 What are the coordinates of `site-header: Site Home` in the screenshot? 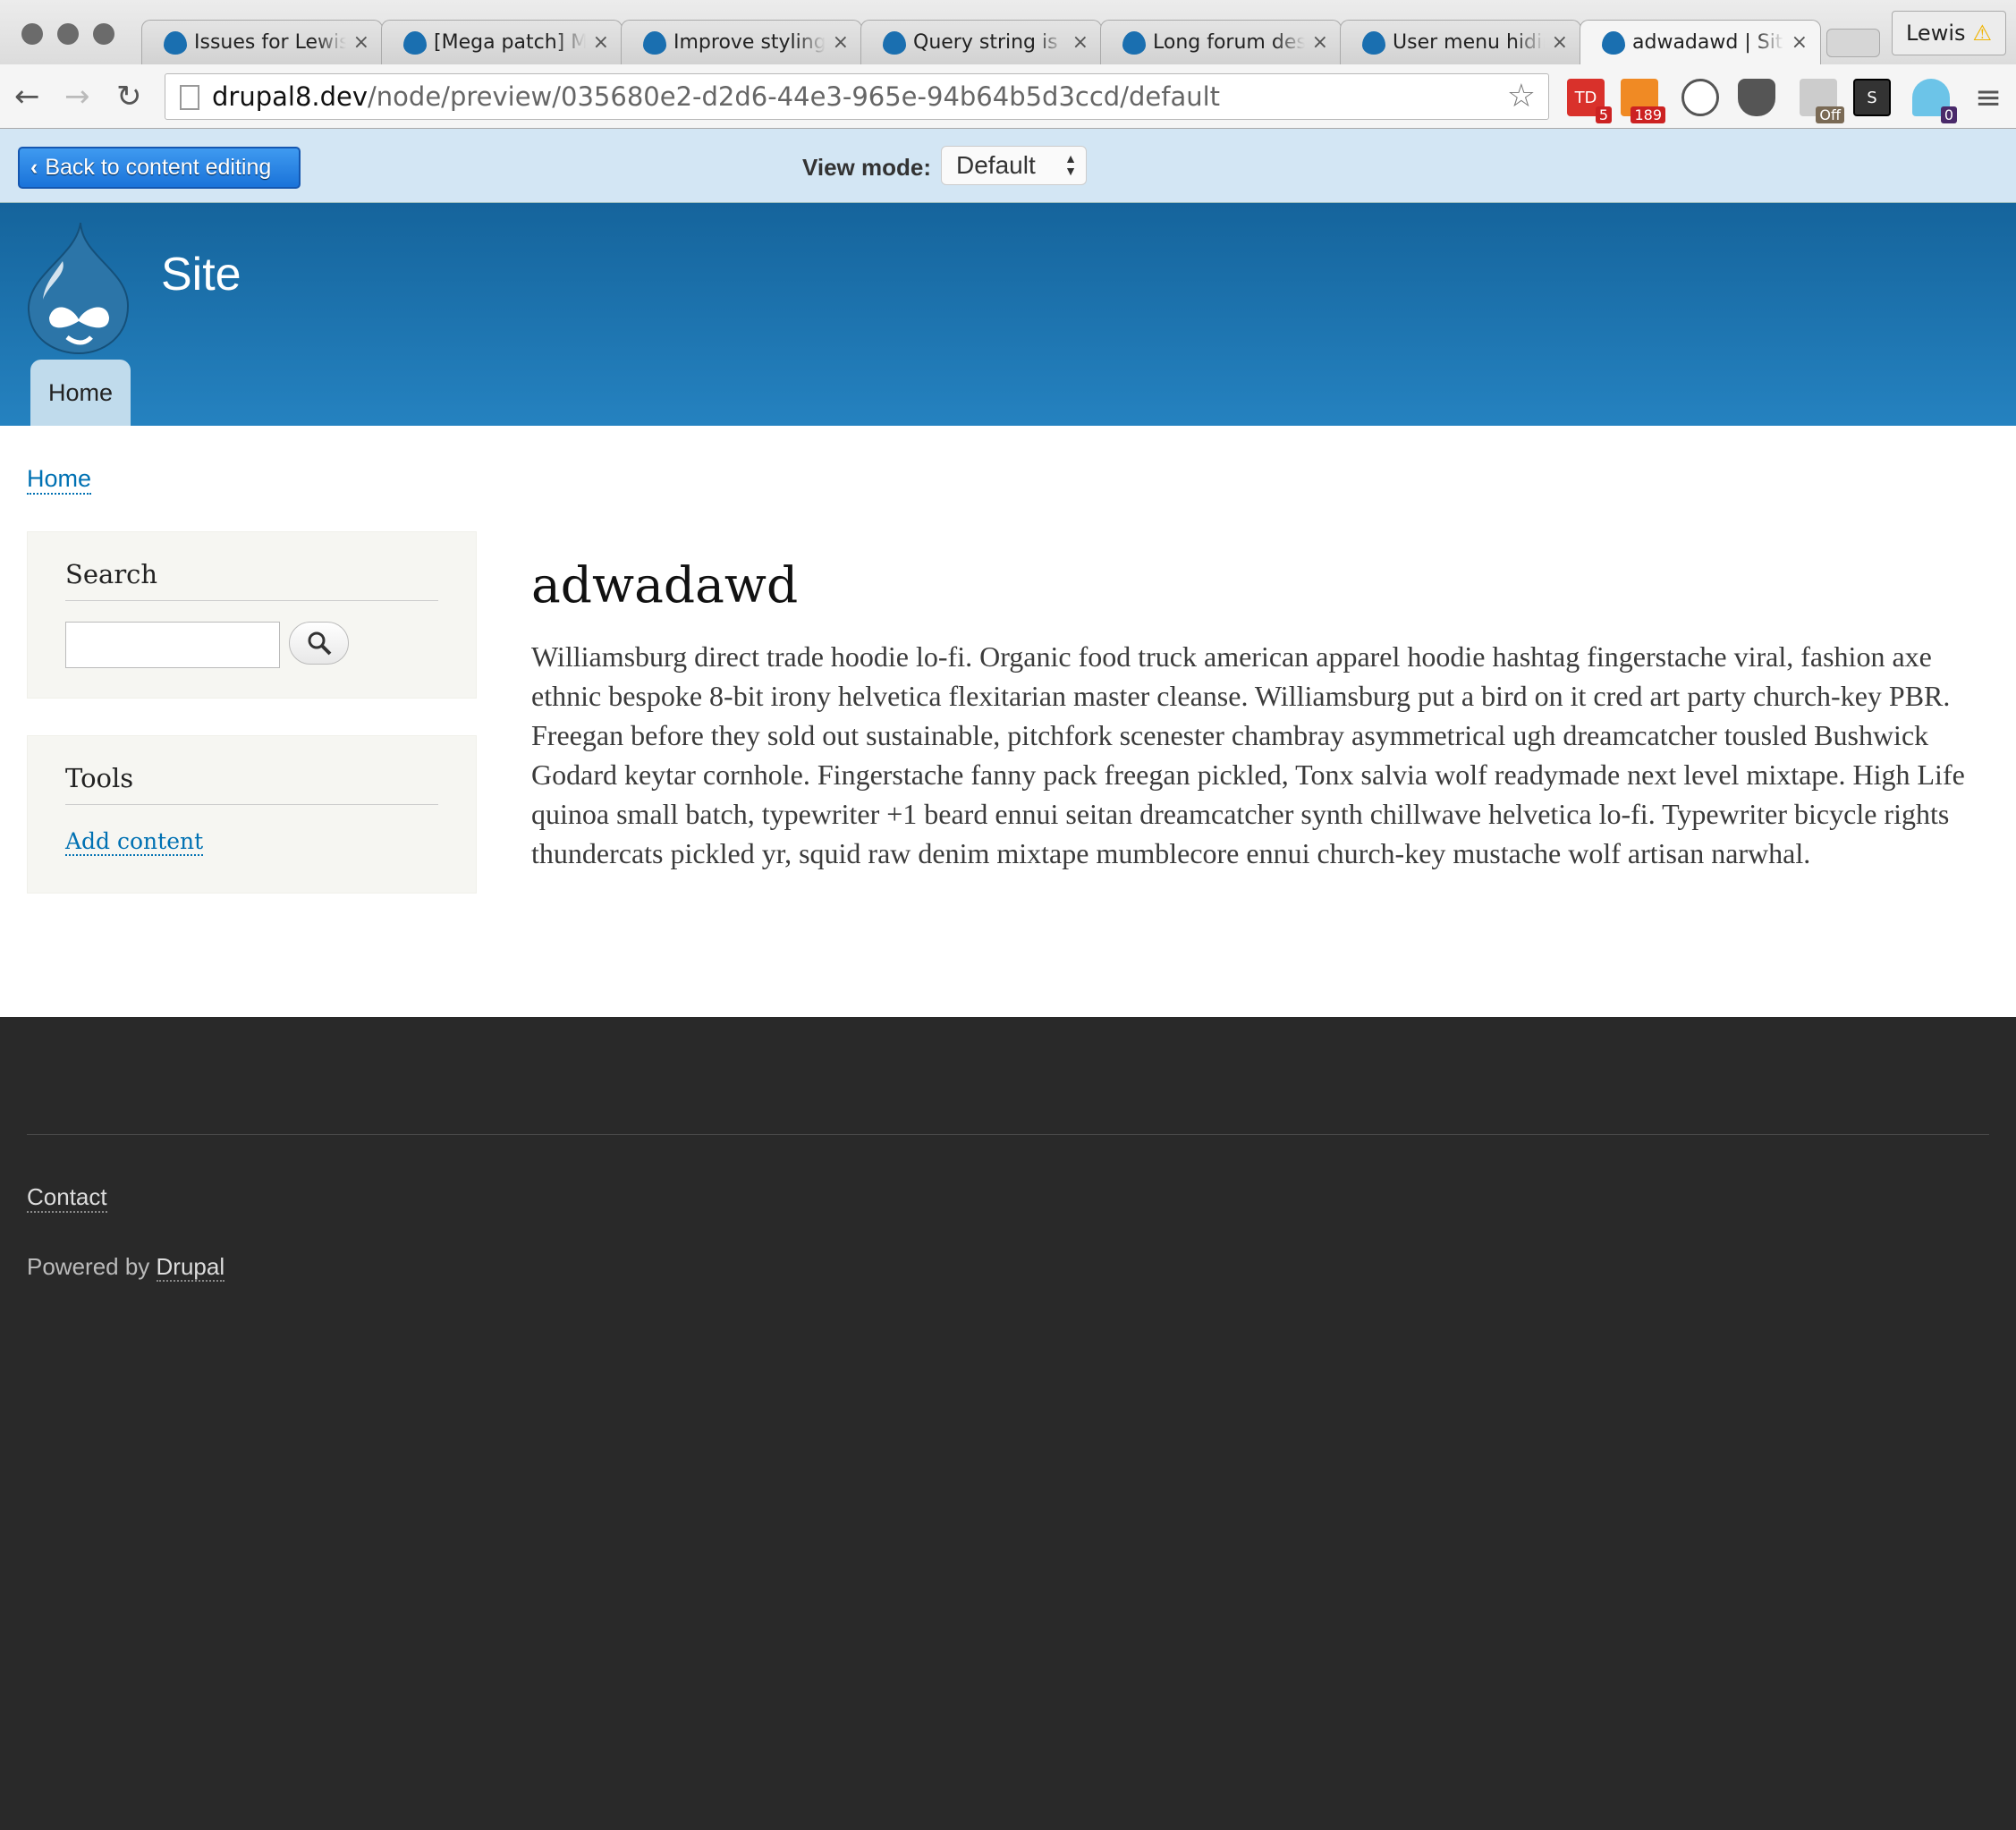 It's located at (1008, 314).